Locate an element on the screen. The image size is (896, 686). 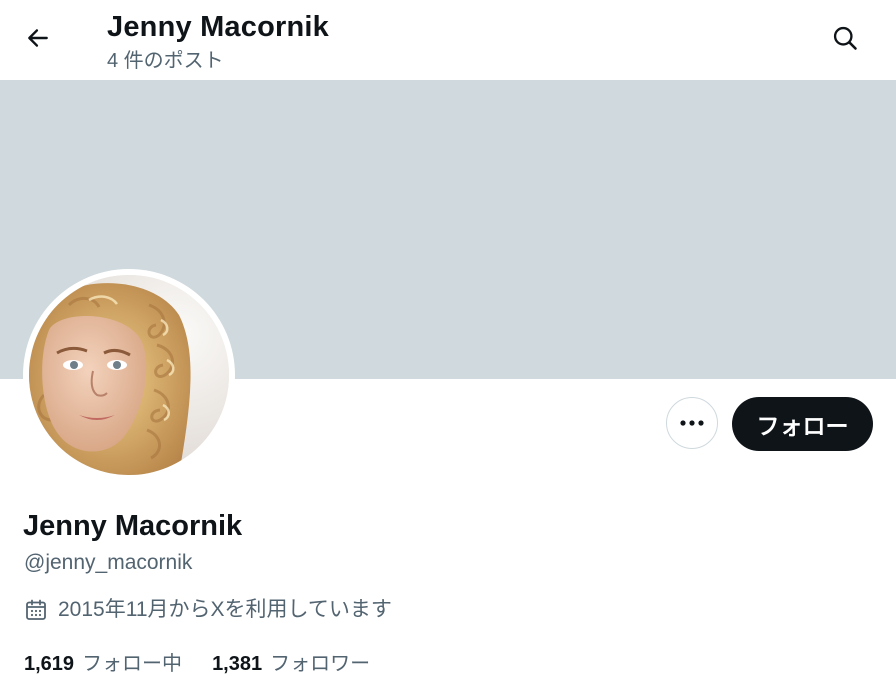
profile-stats: 1,619 フォロー中 1,381 フォロワー is located at coordinates (197, 664).